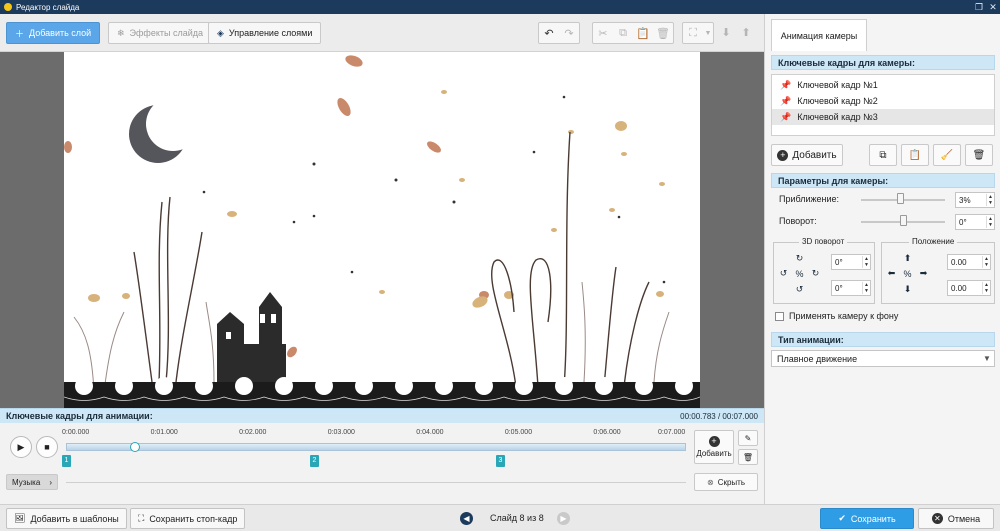 This screenshot has height=531, width=1000. I want to click on rotate3d-x-stepper: 0° ▲ ▼, so click(851, 262).